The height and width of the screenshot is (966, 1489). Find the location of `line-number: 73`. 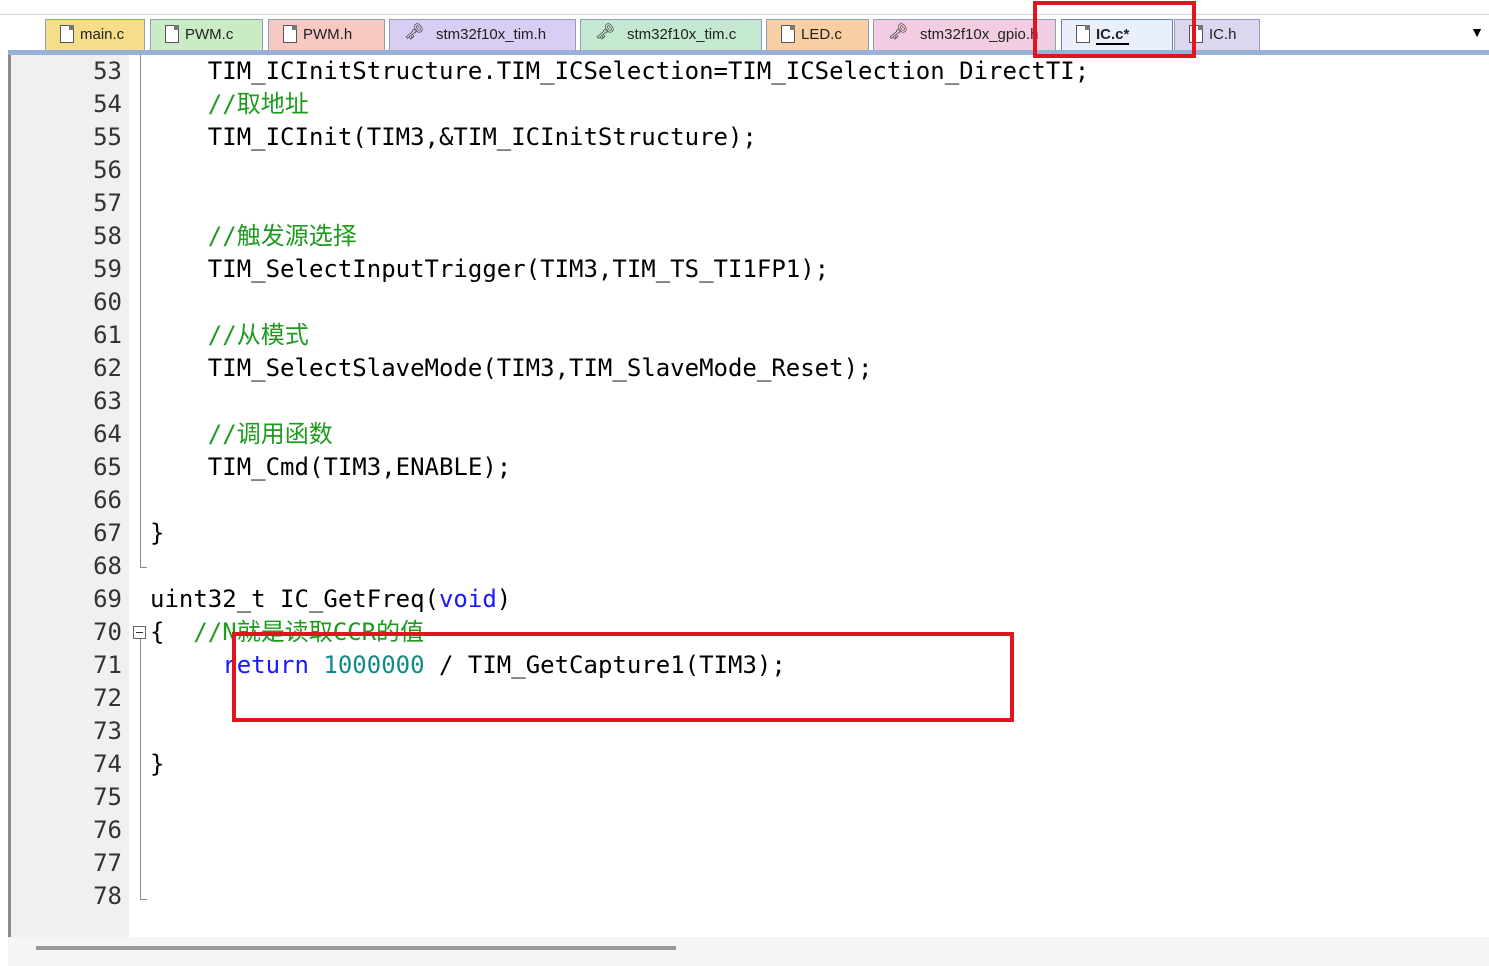

line-number: 73 is located at coordinates (107, 731).